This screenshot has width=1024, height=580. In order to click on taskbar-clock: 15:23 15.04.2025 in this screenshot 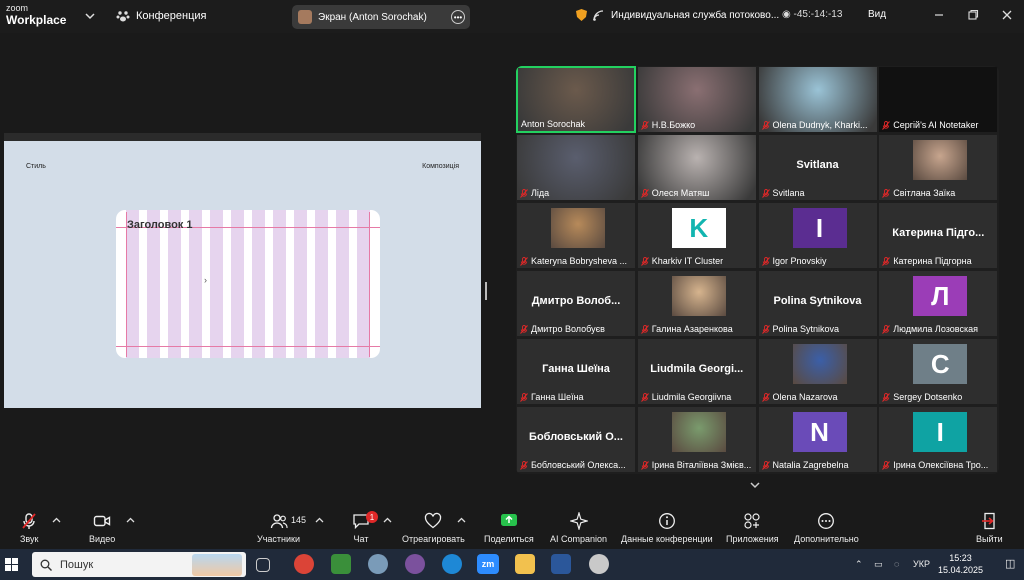, I will do `click(960, 564)`.